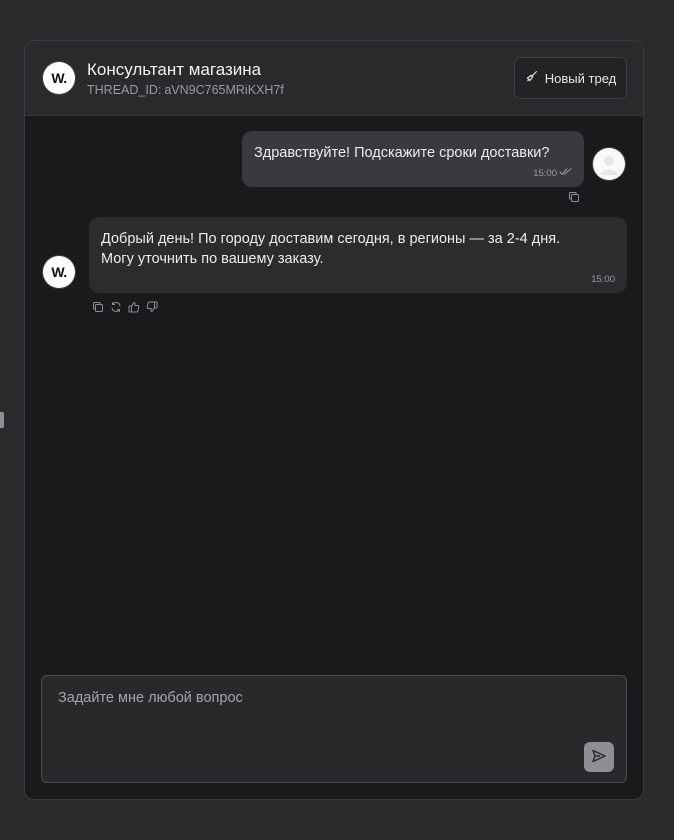 This screenshot has height=840, width=674. Describe the element at coordinates (174, 69) in the screenshot. I see `chat-title: Консультант магазина` at that location.